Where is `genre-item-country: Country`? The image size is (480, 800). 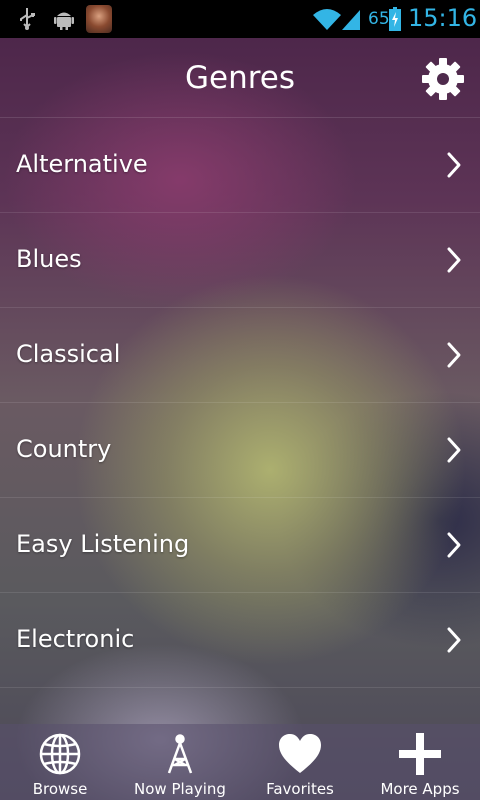
genre-item-country: Country is located at coordinates (240, 450).